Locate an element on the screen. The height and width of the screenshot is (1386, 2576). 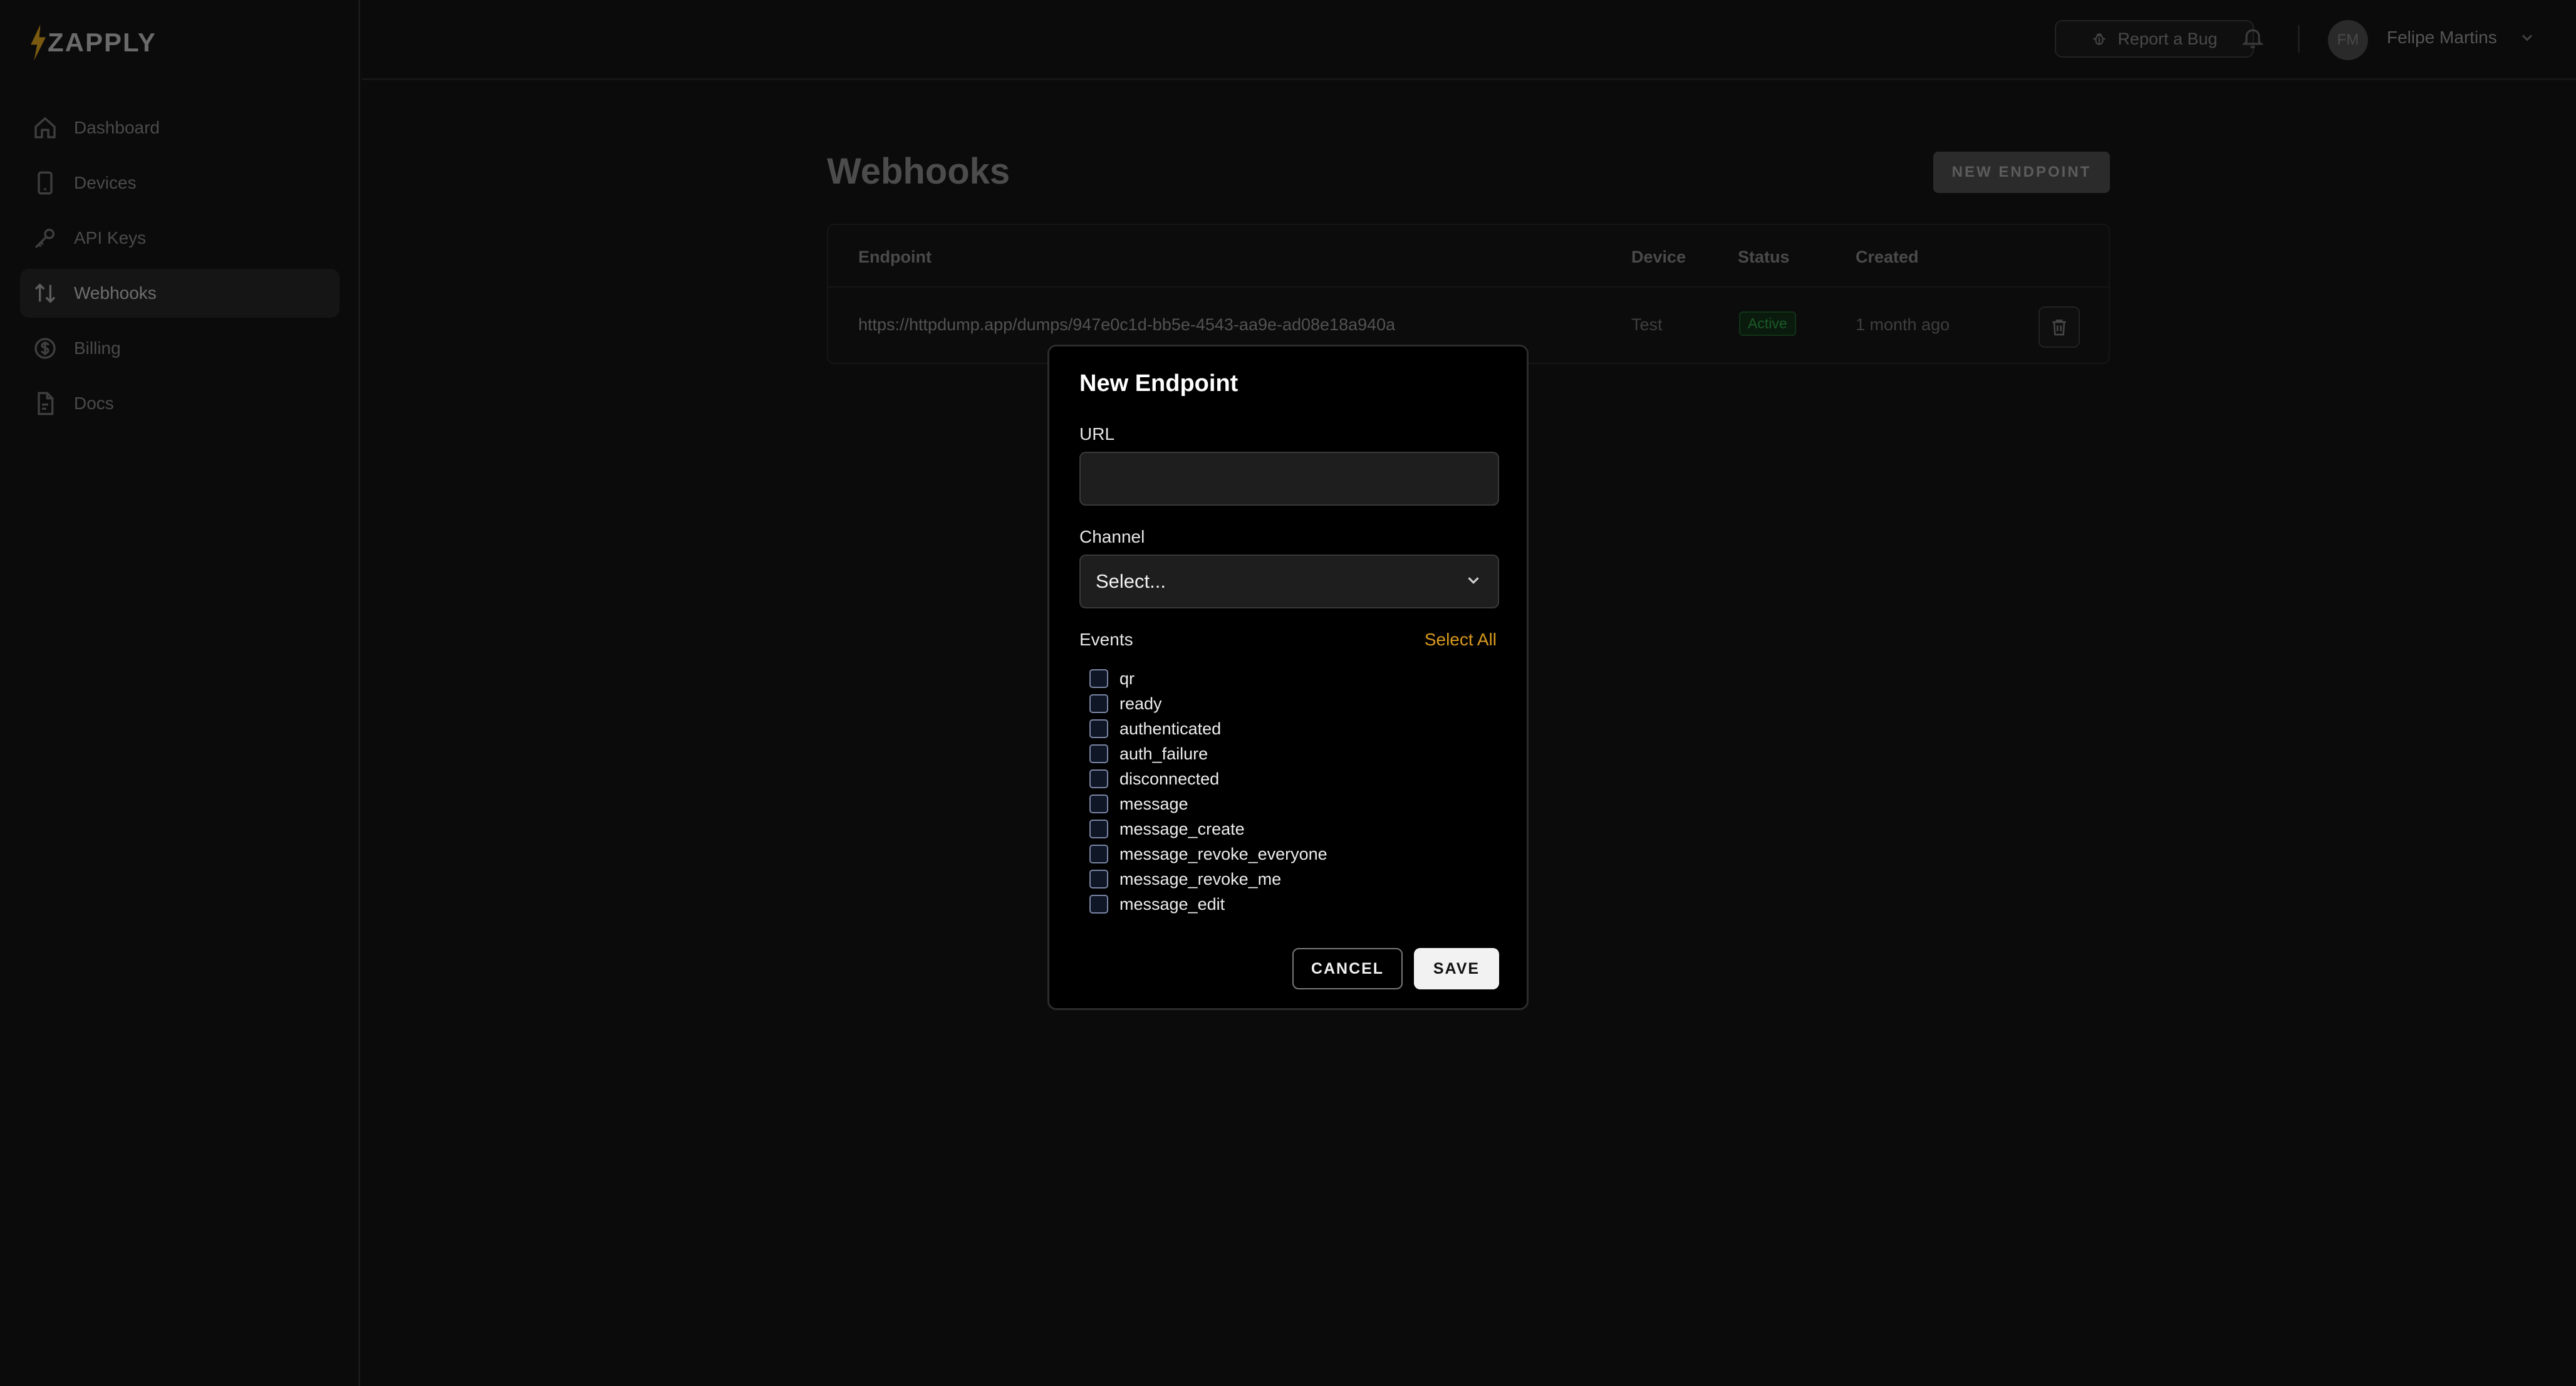
sidebar-item-label: Docs is located at coordinates (94, 403).